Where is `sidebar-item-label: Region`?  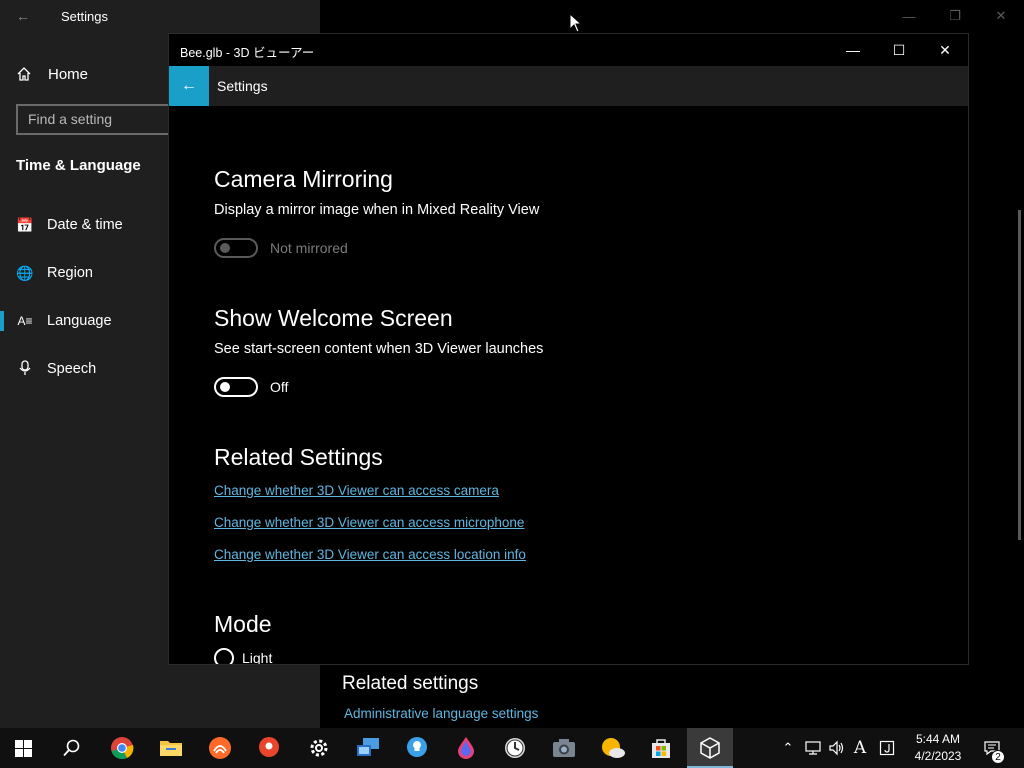
sidebar-item-label: Region is located at coordinates (70, 273).